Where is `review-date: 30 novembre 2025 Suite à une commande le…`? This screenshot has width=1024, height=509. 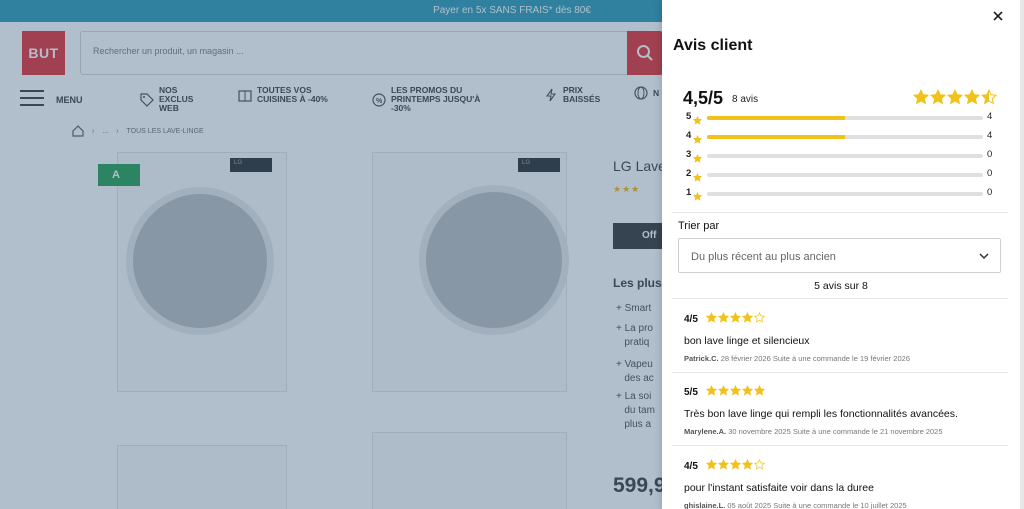
review-date: 30 novembre 2025 Suite à une commande le… is located at coordinates (835, 431).